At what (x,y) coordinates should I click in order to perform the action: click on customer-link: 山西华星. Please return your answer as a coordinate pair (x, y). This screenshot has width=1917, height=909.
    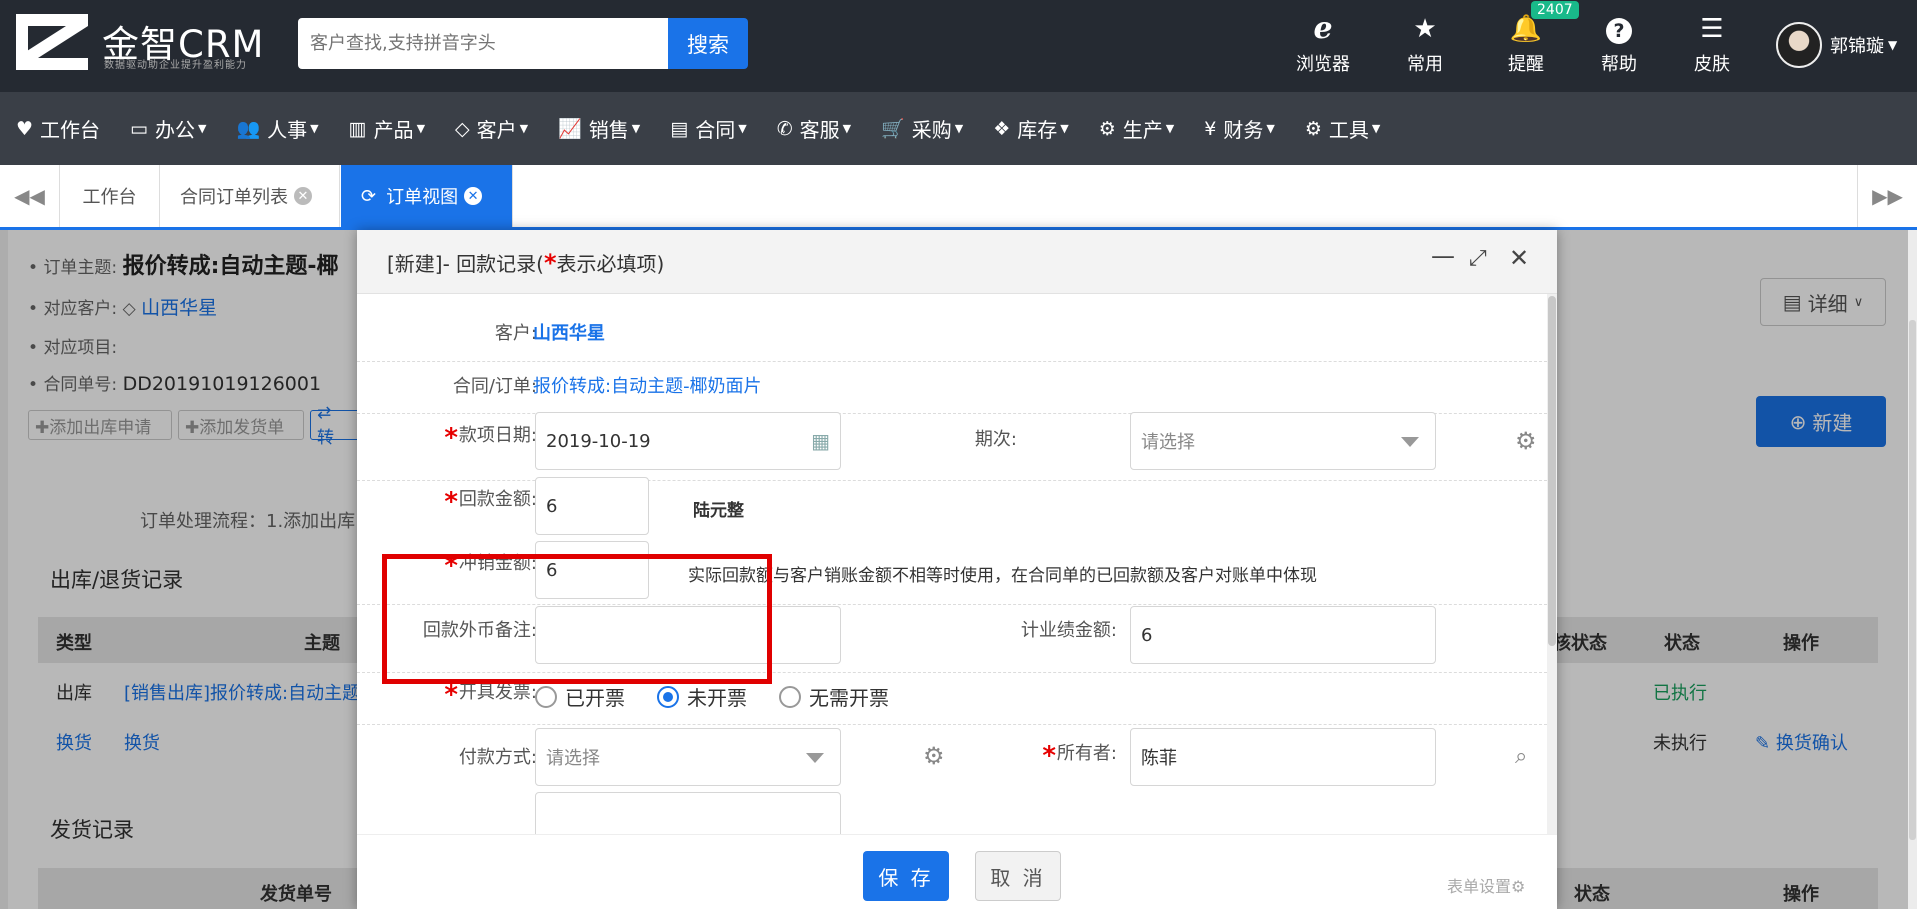
    Looking at the image, I should click on (569, 332).